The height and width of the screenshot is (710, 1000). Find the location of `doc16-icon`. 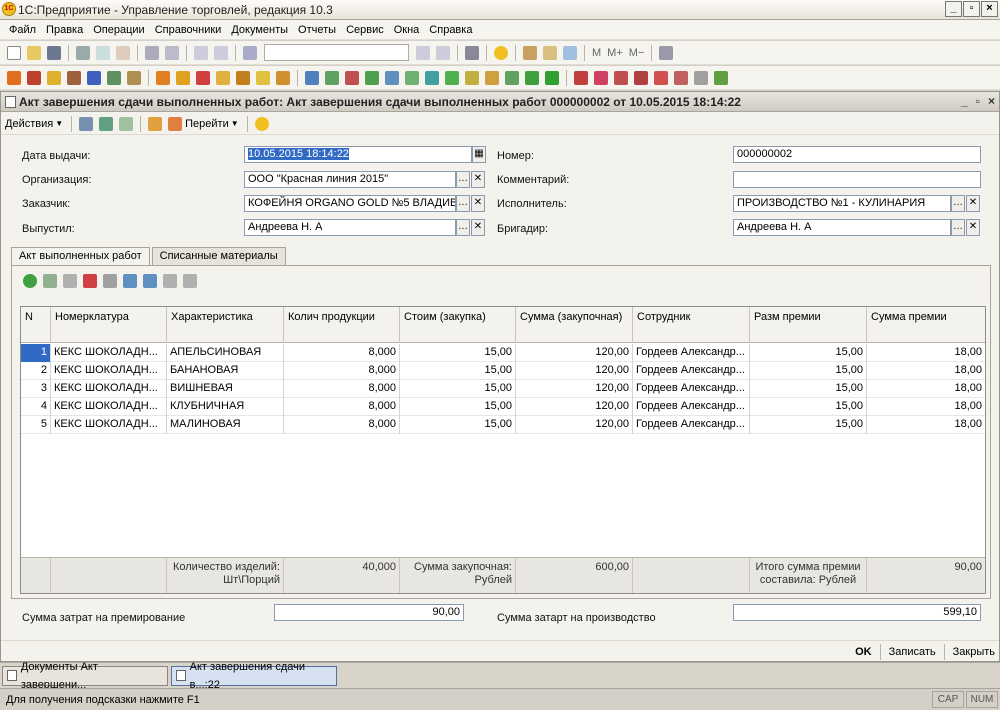

doc16-icon is located at coordinates (472, 77).